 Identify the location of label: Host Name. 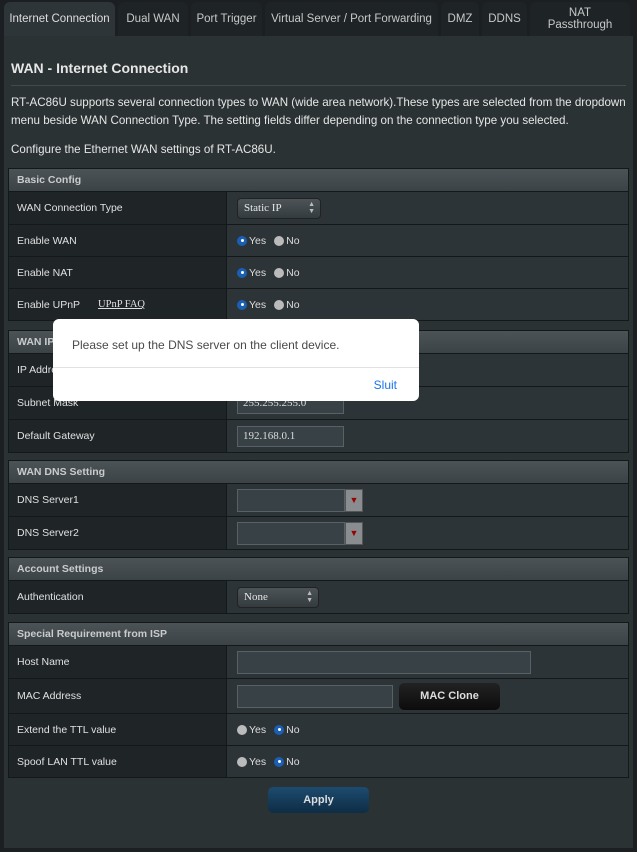
(118, 662).